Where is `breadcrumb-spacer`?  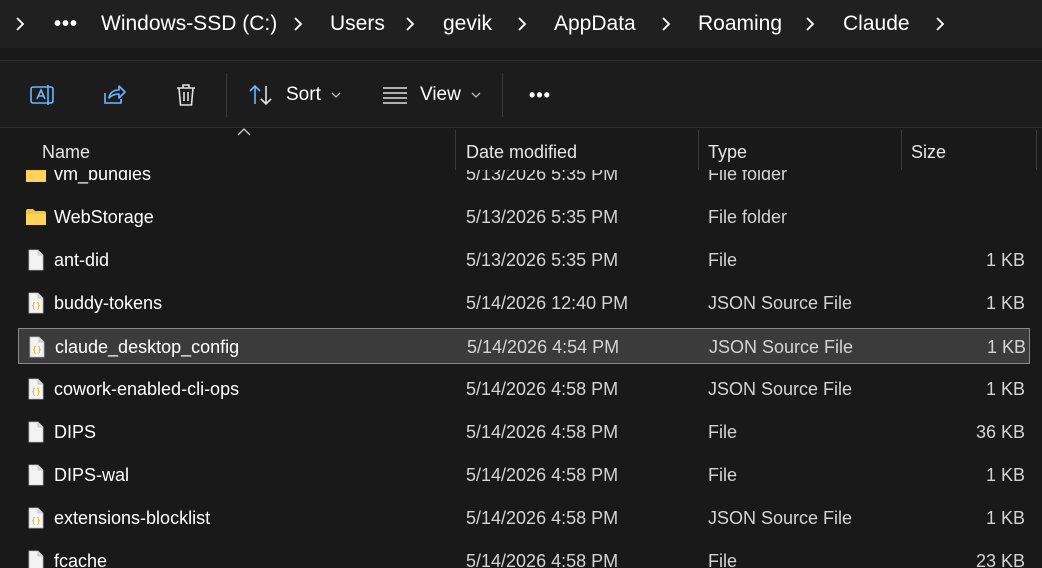 breadcrumb-spacer is located at coordinates (521, 54).